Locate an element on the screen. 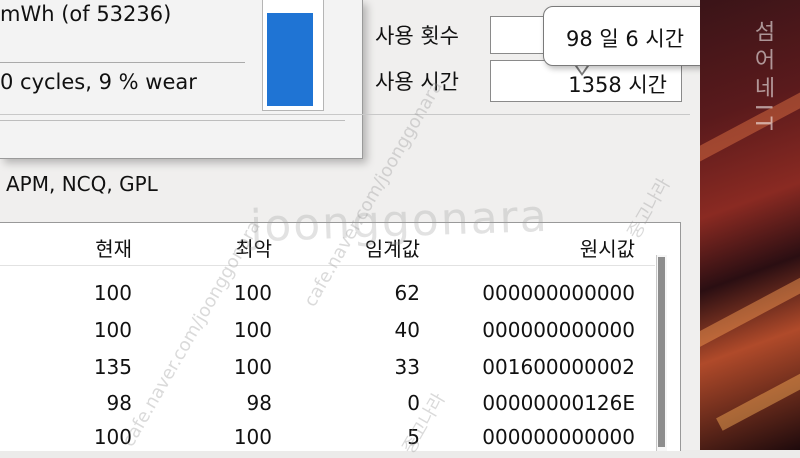 Image resolution: width=800 pixels, height=458 pixels. cell-threshold: 0 is located at coordinates (413, 403).